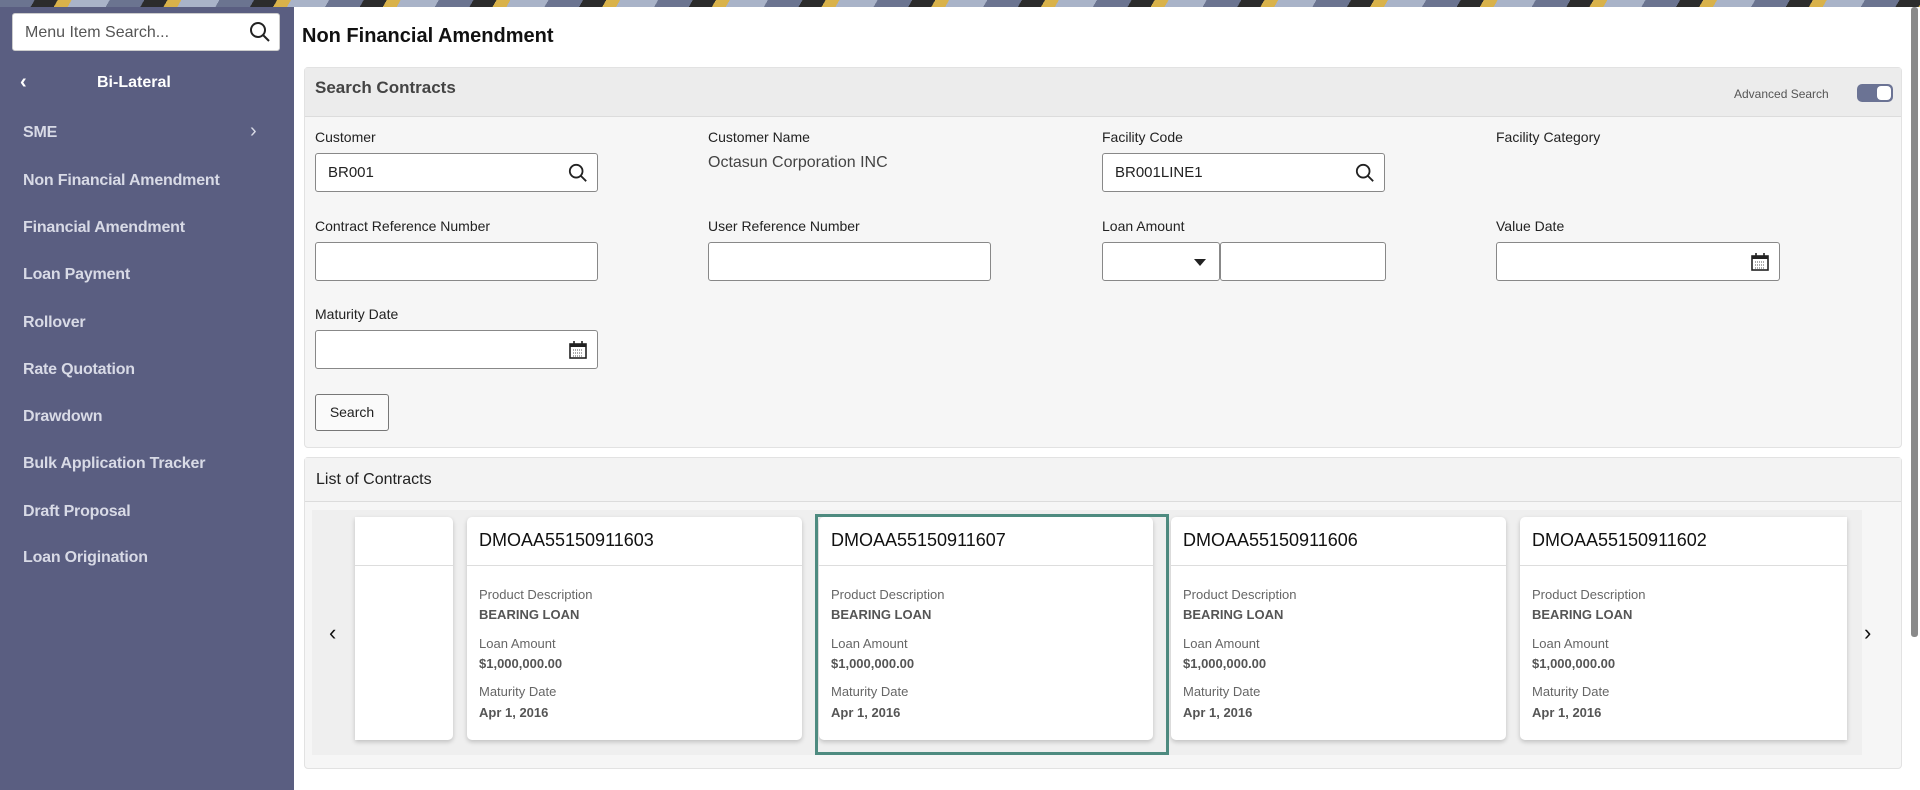 Image resolution: width=1920 pixels, height=790 pixels. What do you see at coordinates (1161, 261) in the screenshot?
I see `currency-select` at bounding box center [1161, 261].